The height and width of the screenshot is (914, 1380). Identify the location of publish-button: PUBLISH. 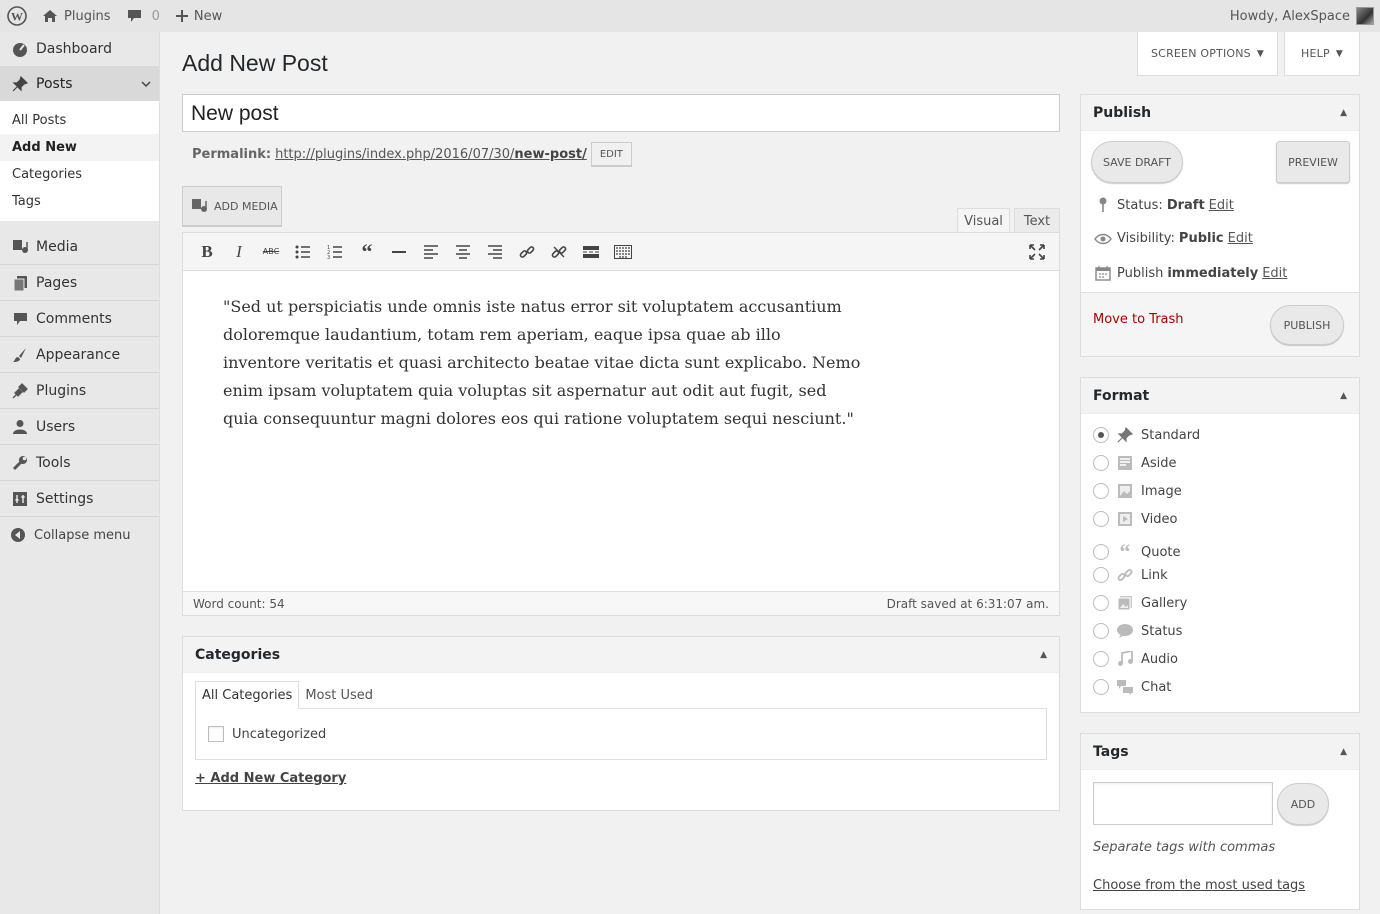
(1307, 325).